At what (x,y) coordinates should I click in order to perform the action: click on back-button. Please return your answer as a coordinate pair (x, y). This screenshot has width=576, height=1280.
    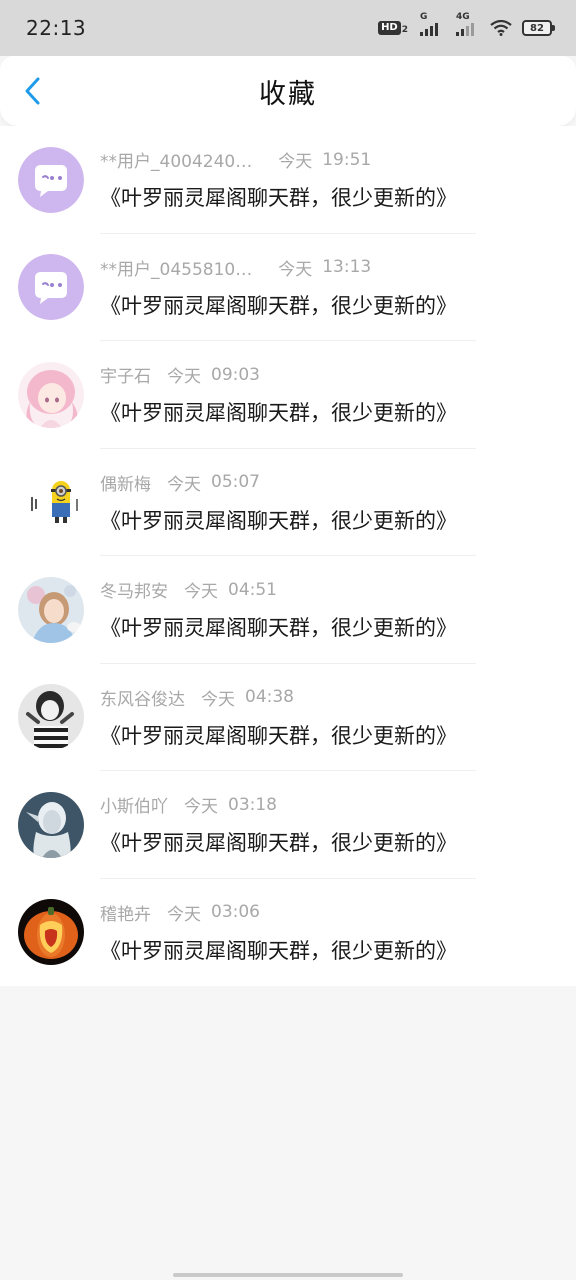
    Looking at the image, I should click on (33, 91).